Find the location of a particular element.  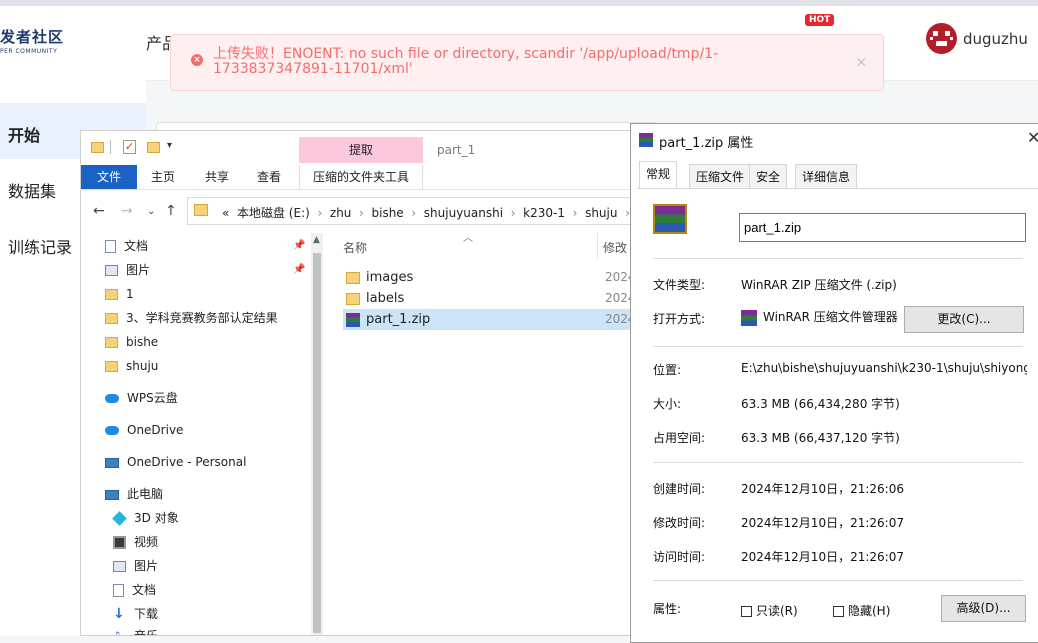

tree-item-label: bishe is located at coordinates (142, 342).